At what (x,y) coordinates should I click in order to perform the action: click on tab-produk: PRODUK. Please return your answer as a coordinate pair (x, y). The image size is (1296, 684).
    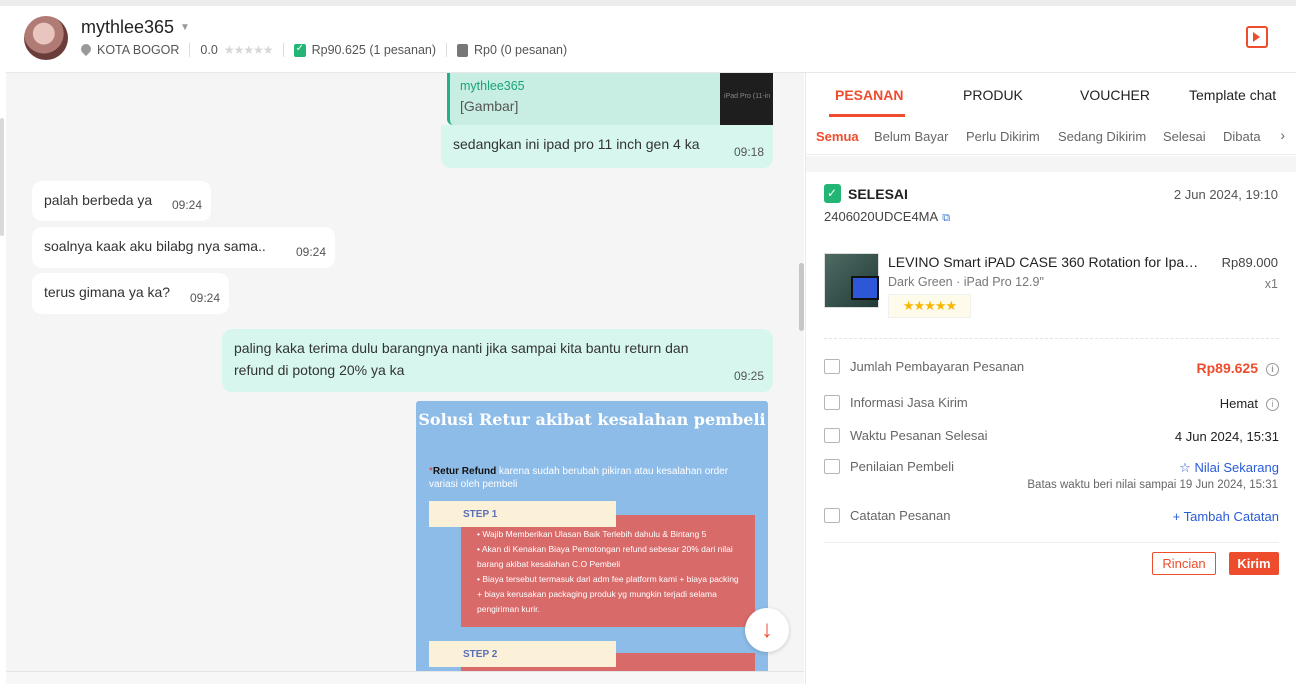
    Looking at the image, I should click on (993, 95).